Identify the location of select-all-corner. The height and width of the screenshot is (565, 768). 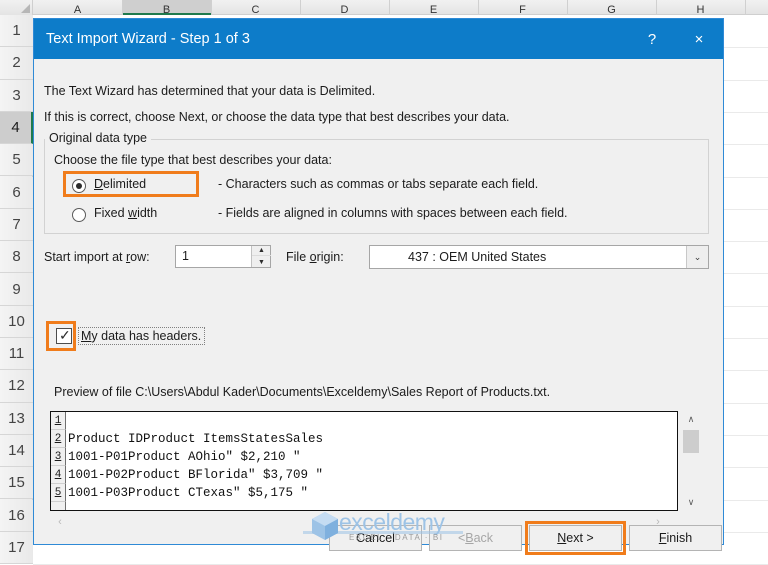
(16, 7).